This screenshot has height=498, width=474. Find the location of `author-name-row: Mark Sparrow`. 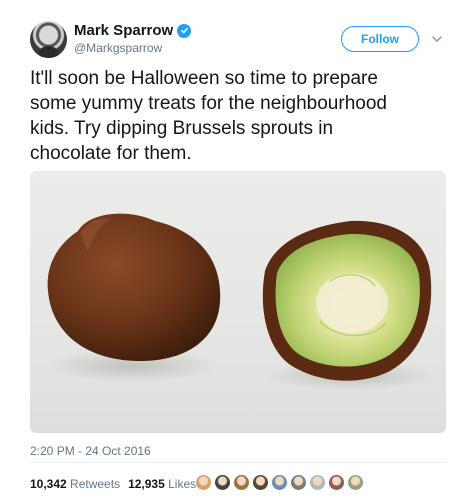

author-name-row: Mark Sparrow is located at coordinates (133, 30).